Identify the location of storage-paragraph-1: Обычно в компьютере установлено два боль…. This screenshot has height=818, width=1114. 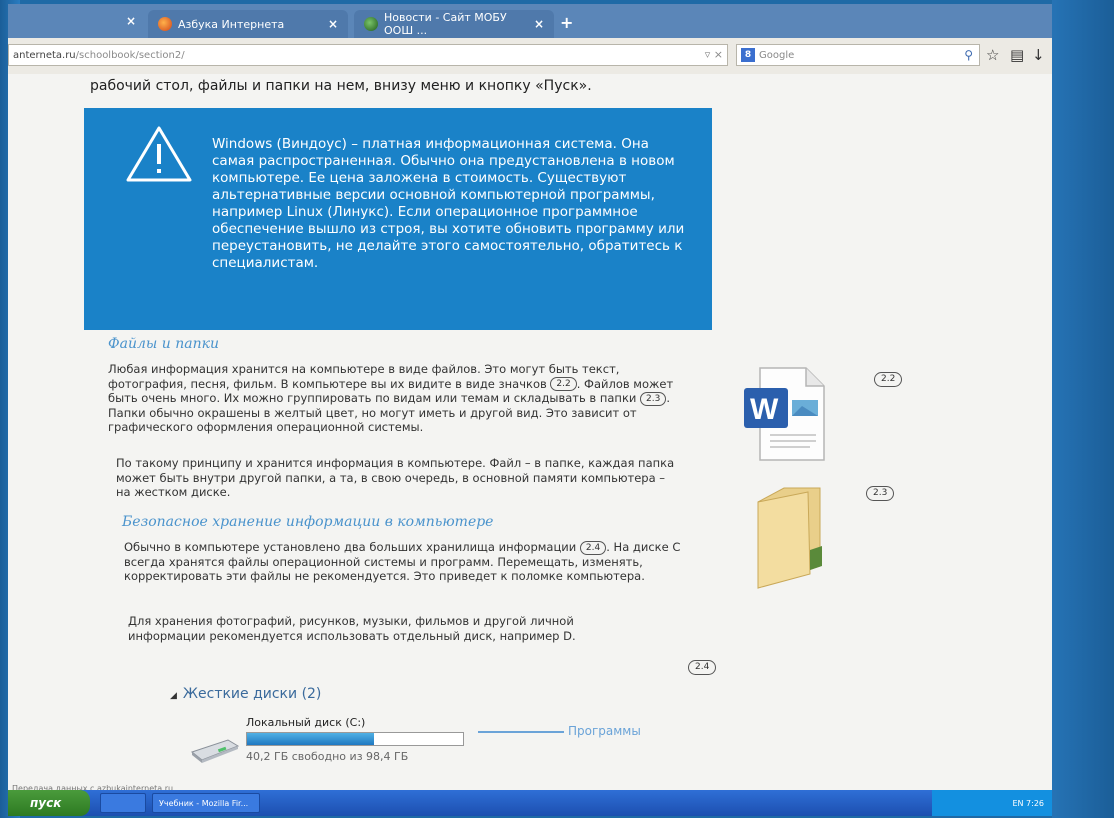
(407, 562).